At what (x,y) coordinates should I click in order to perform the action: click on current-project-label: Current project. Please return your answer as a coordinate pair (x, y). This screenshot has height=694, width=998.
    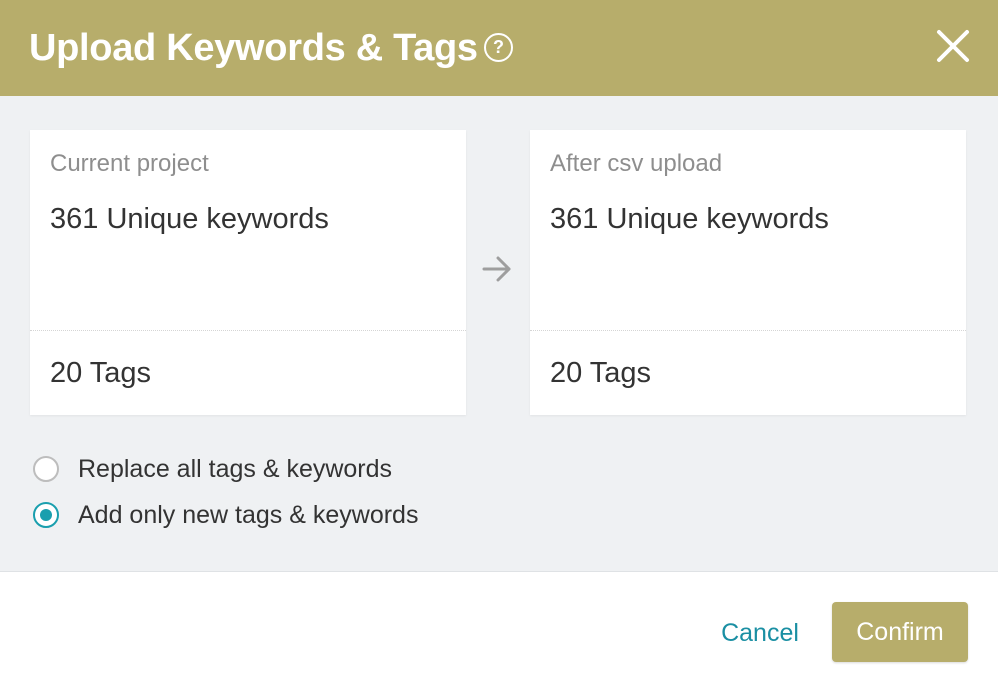
    Looking at the image, I should click on (129, 163).